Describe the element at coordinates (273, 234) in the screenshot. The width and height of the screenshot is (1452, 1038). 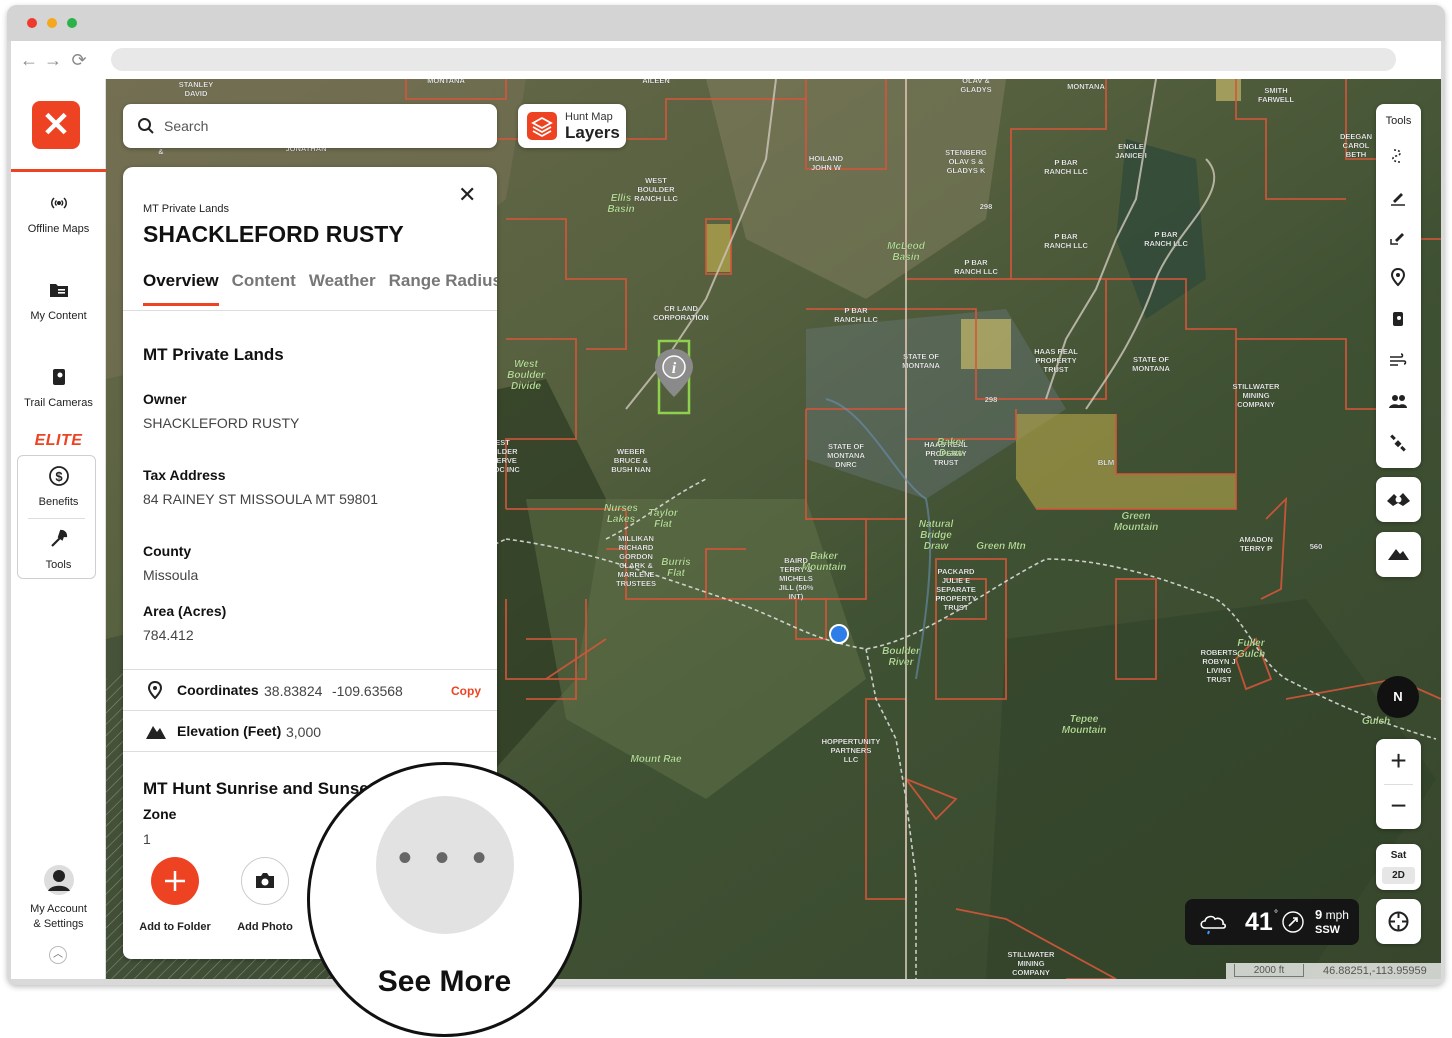
I see `panel-title: SHACKLEFORD RUSTY` at that location.